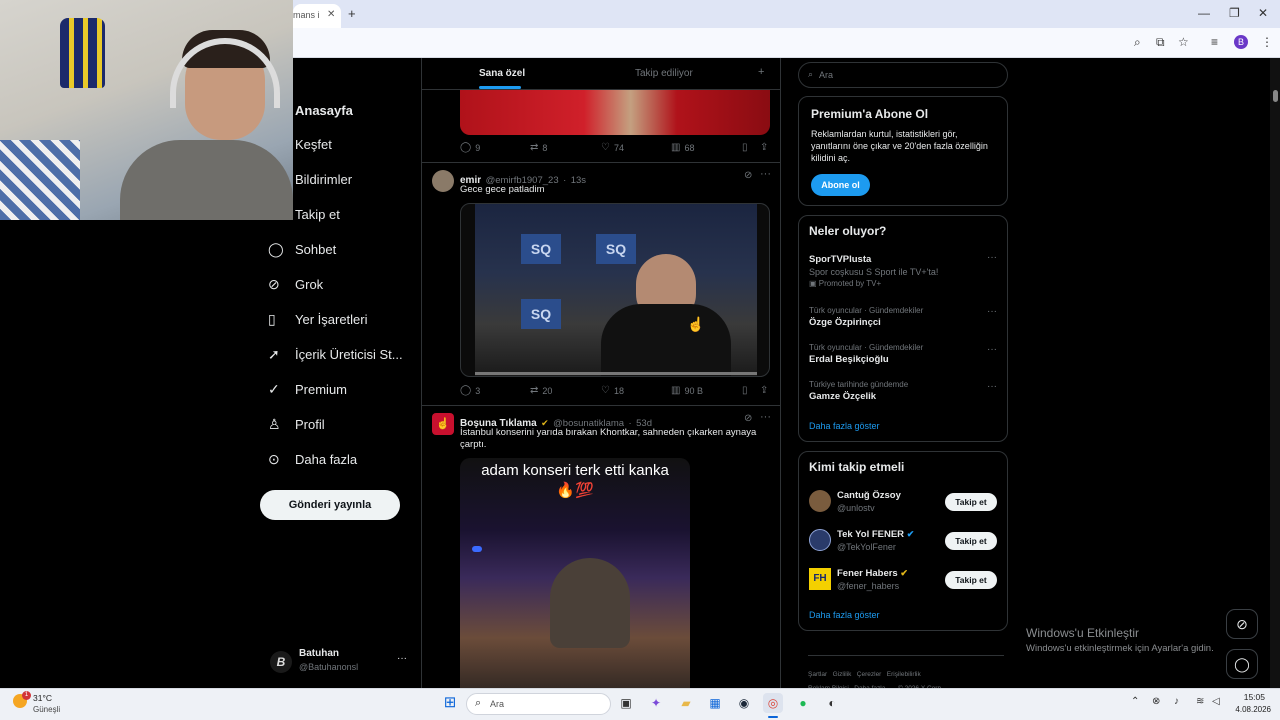  I want to click on profile-avatar: B, so click(1241, 42).